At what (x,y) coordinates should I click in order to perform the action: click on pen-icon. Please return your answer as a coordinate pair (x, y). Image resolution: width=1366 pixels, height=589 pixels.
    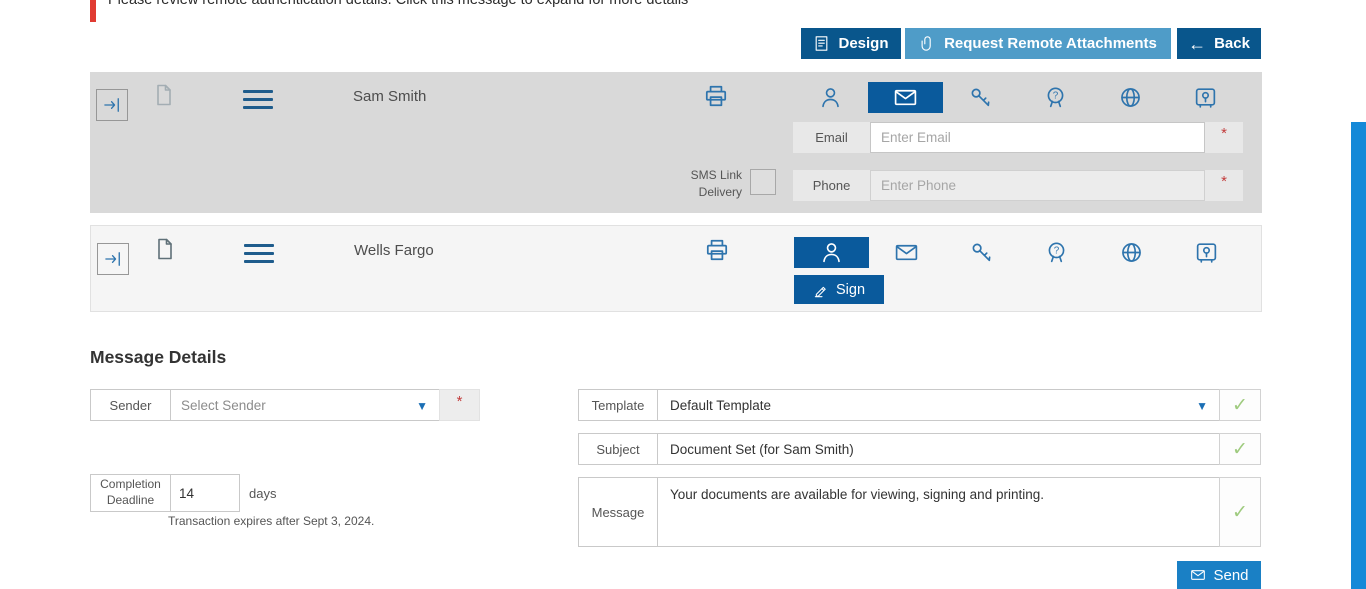
    Looking at the image, I should click on (821, 290).